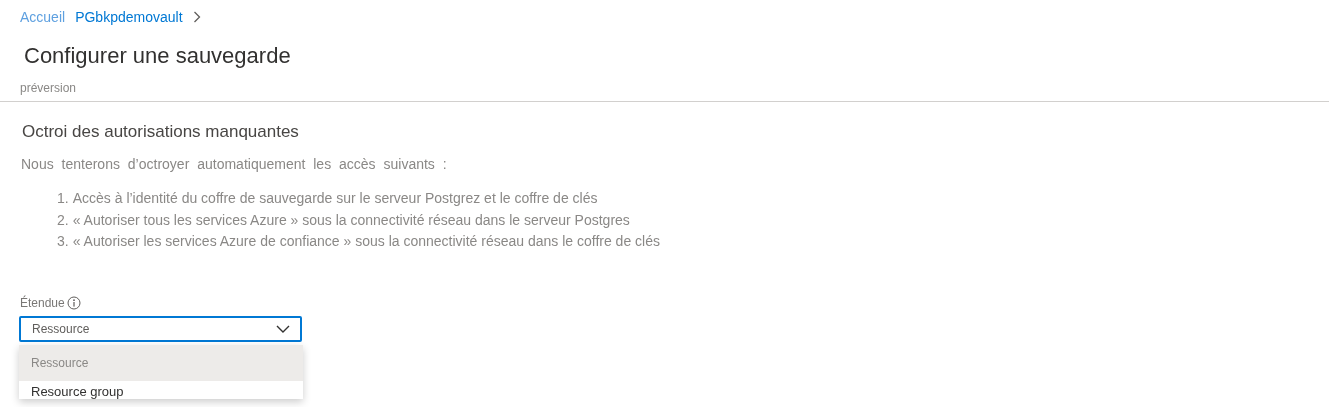 The width and height of the screenshot is (1329, 407). I want to click on list-number: 3., so click(63, 242).